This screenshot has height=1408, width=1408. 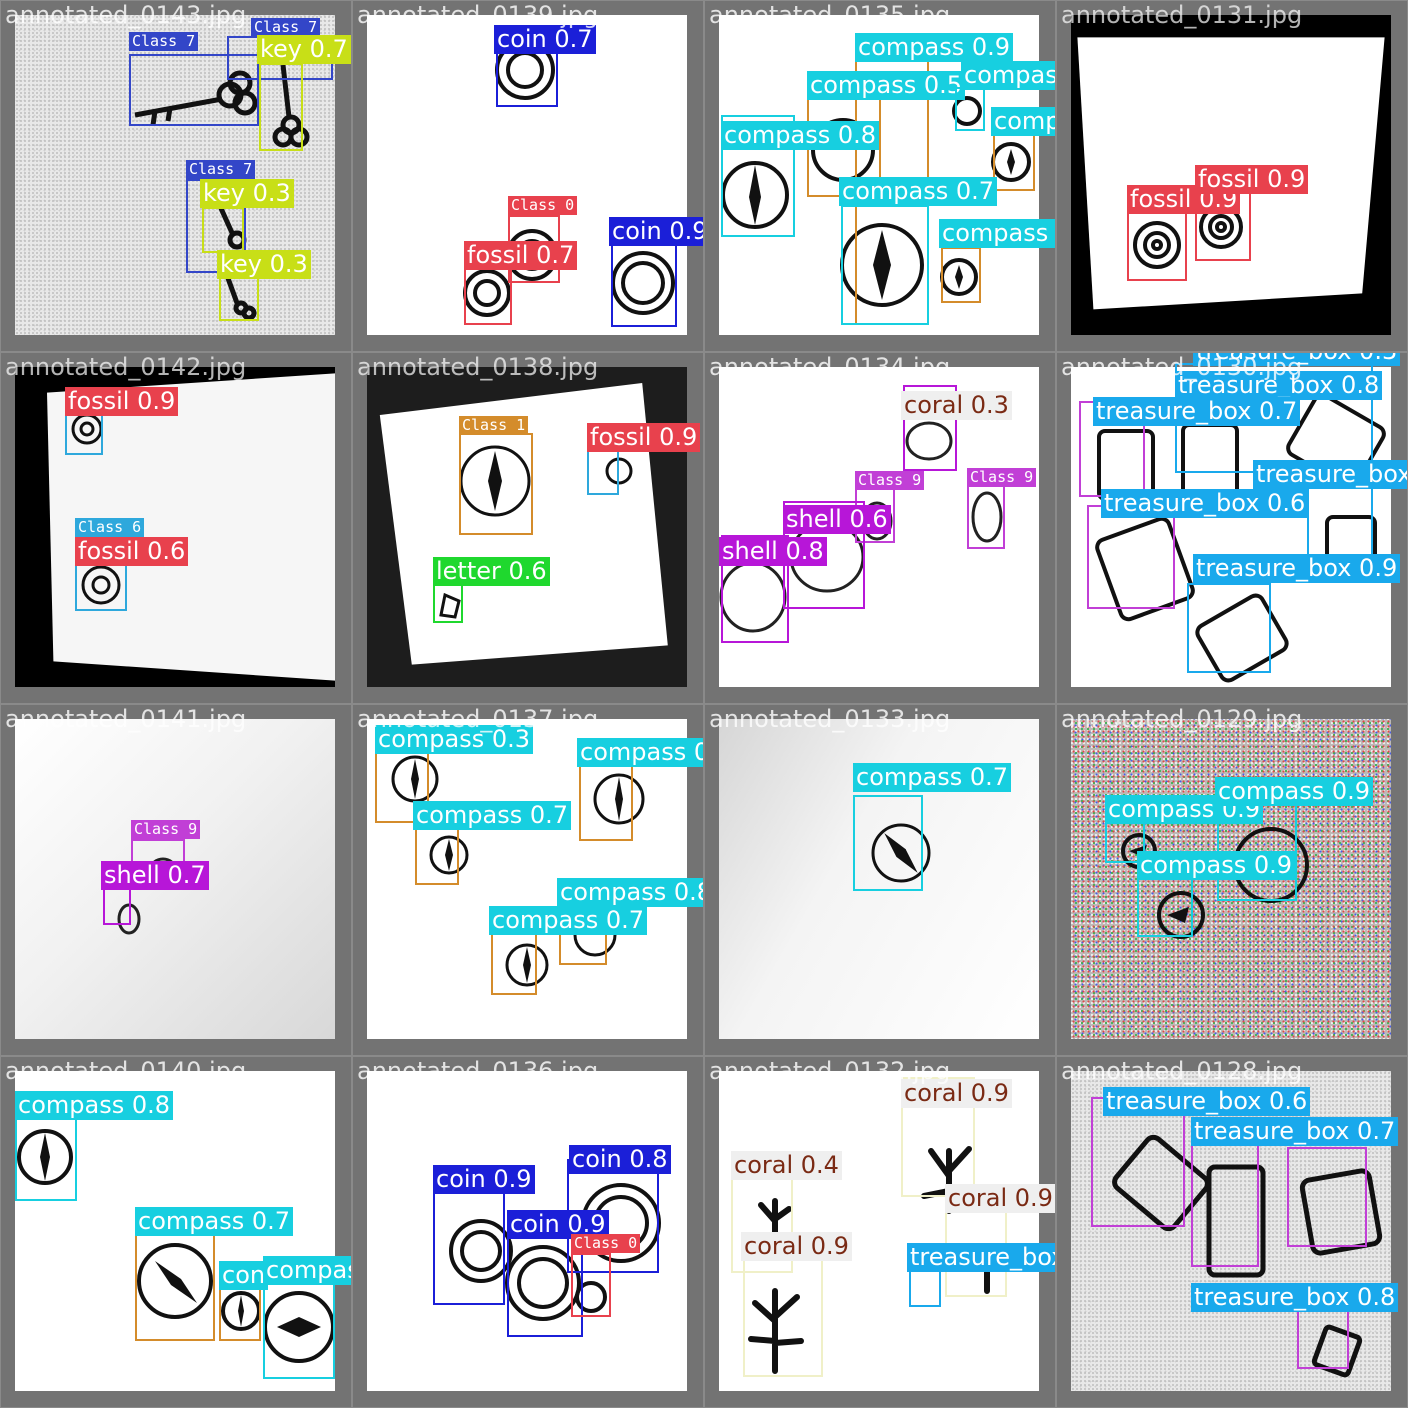 I want to click on detection-label: coral 0.4, so click(x=786, y=1165).